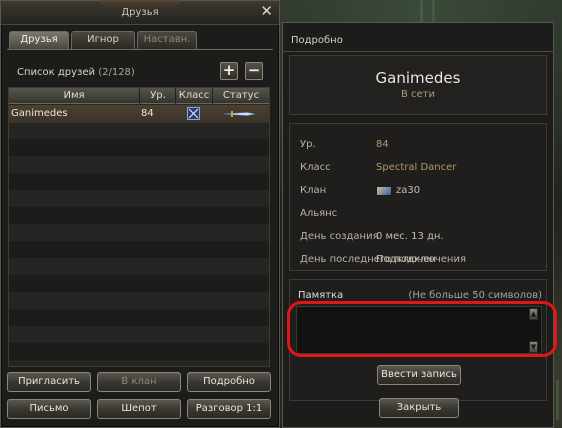  Describe the element at coordinates (229, 409) in the screenshot. I see `private-chat-button: Разговор 1:1` at that location.